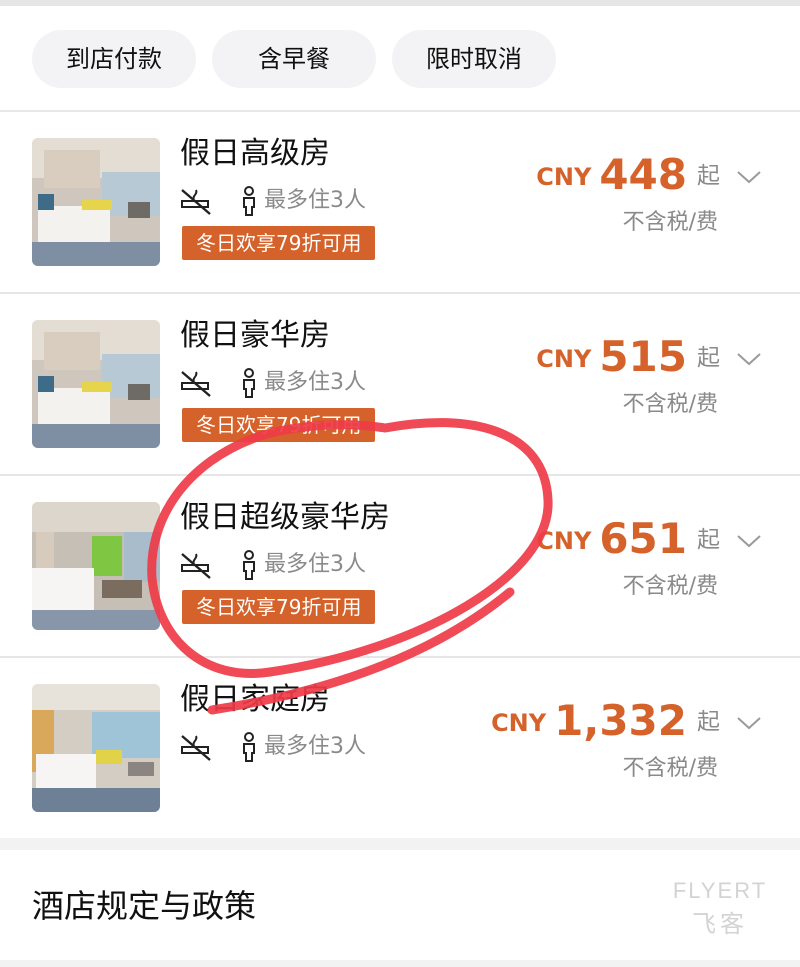  I want to click on price-block: CNY 1,332 起, so click(605, 723).